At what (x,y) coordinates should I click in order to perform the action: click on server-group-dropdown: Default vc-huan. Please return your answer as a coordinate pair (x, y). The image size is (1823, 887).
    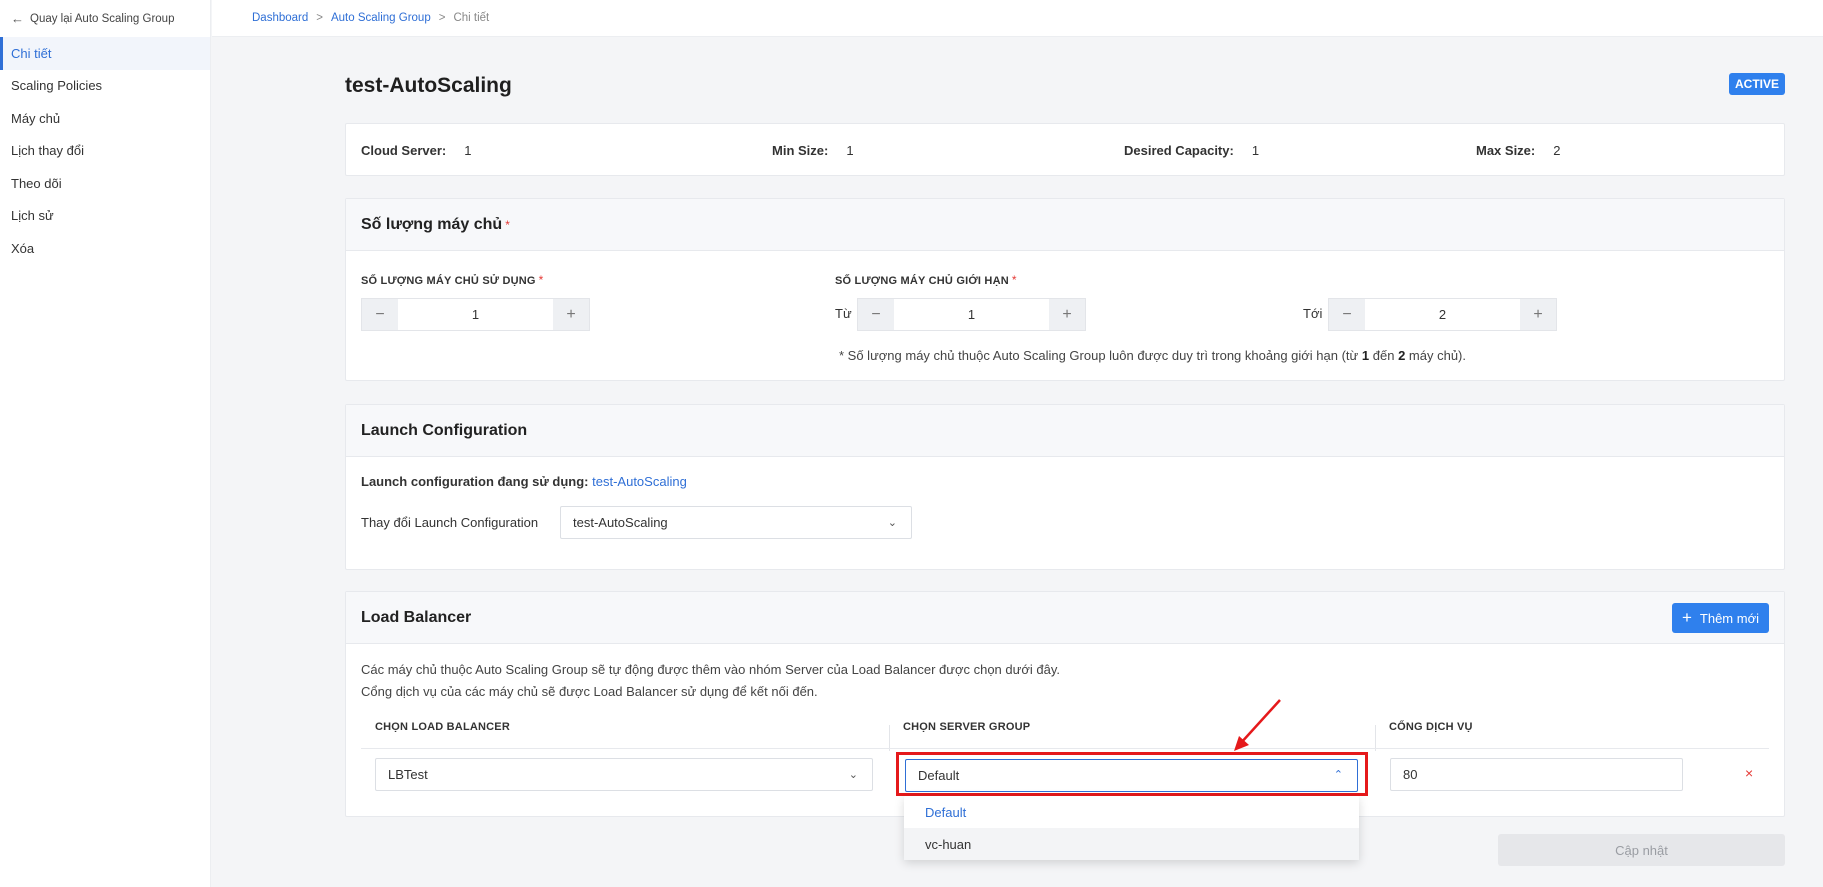
    Looking at the image, I should click on (1131, 828).